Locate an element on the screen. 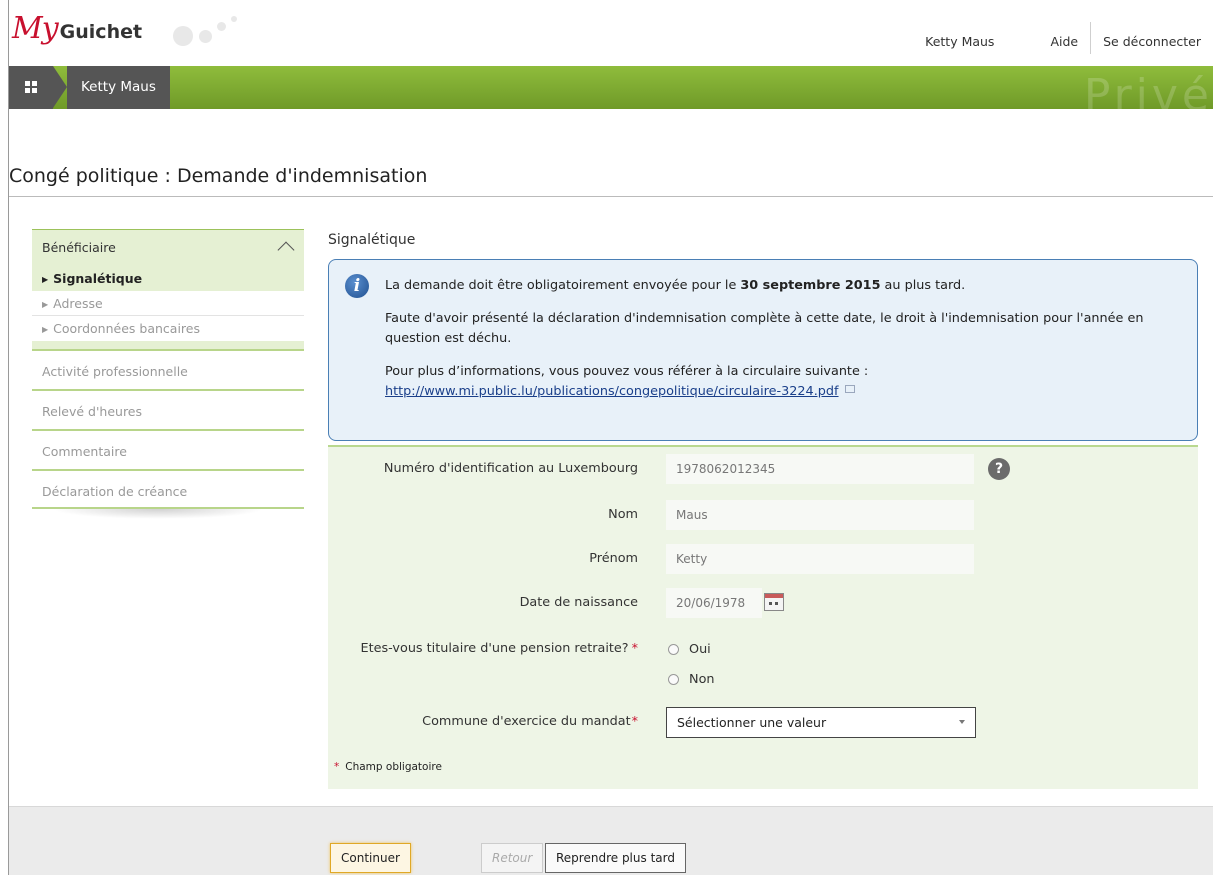 The height and width of the screenshot is (875, 1213). radio-oui: Oui is located at coordinates (689, 649).